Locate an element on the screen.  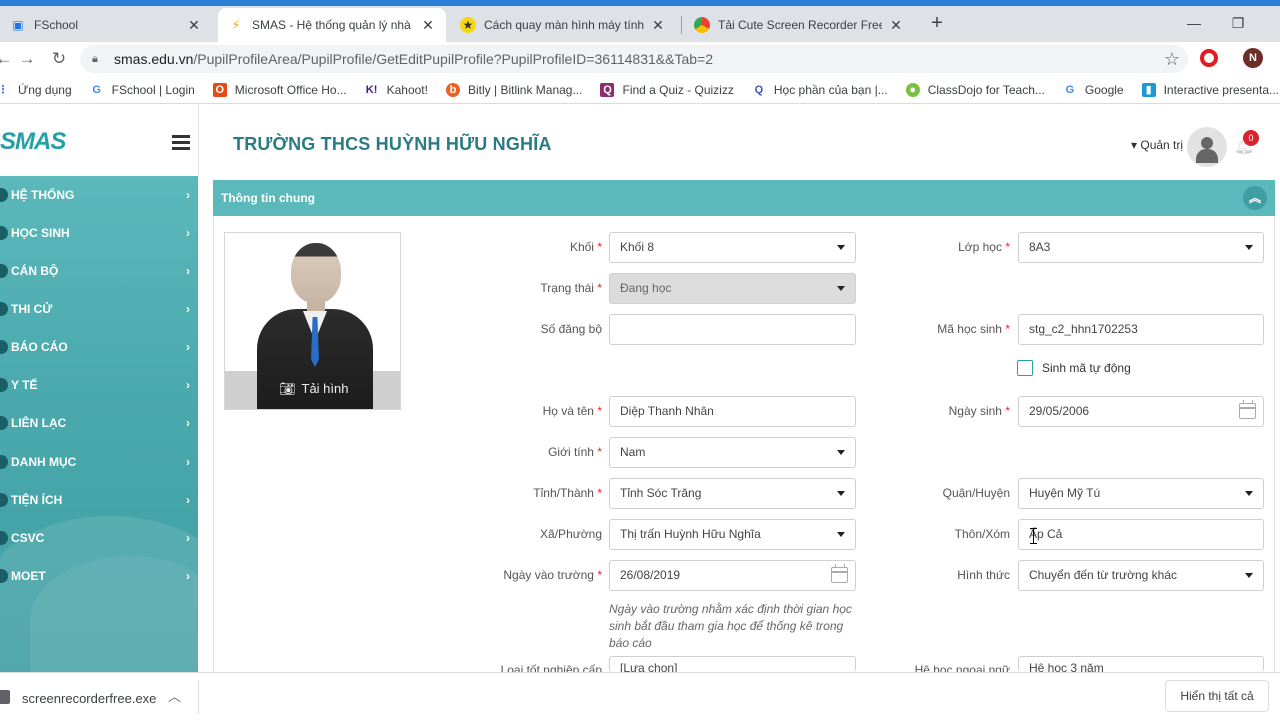
sidebar-item-thi-cu: THI CỬ › is located at coordinates (99, 309).